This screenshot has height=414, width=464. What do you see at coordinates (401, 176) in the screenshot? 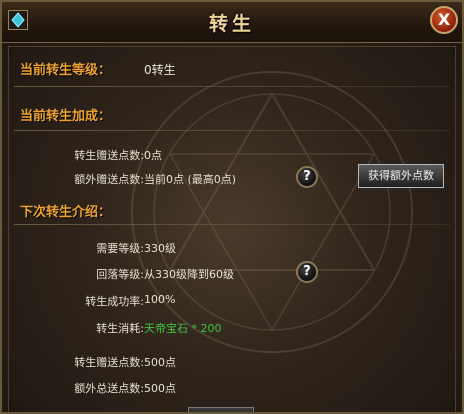
I see `get-extra-points-button: 获得额外点数` at bounding box center [401, 176].